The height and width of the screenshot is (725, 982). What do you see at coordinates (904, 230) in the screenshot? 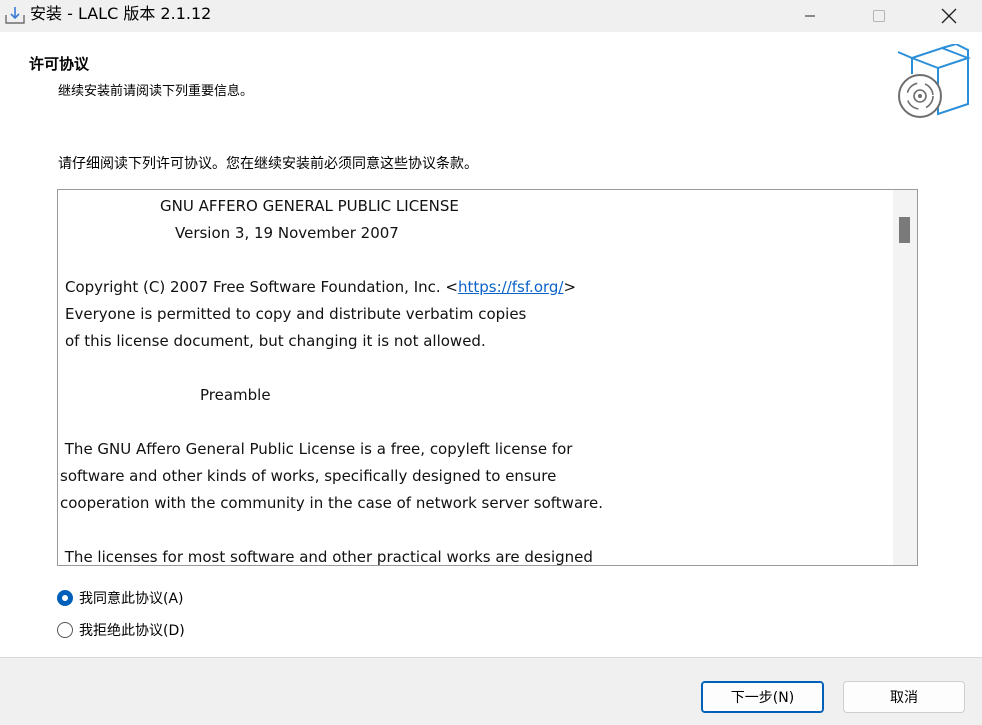
I see `scrollbar-thumb` at bounding box center [904, 230].